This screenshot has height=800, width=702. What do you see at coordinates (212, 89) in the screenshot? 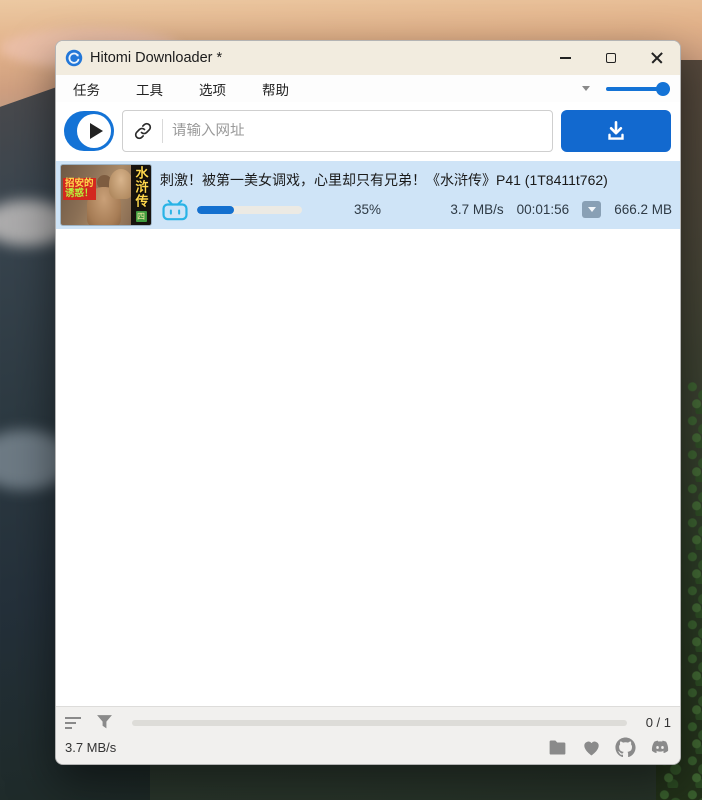
I see `menu-options: 选项` at bounding box center [212, 89].